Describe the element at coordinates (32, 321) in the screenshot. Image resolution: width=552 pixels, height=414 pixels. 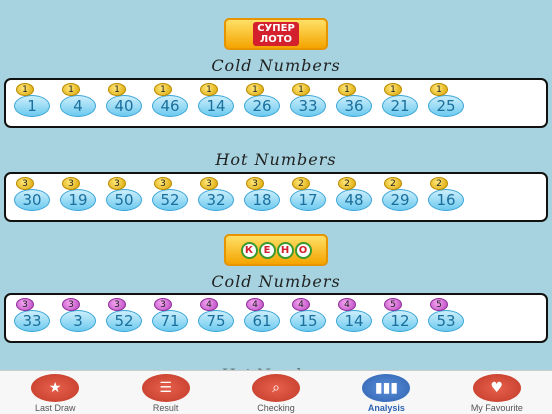
I see `ball-number: 33` at that location.